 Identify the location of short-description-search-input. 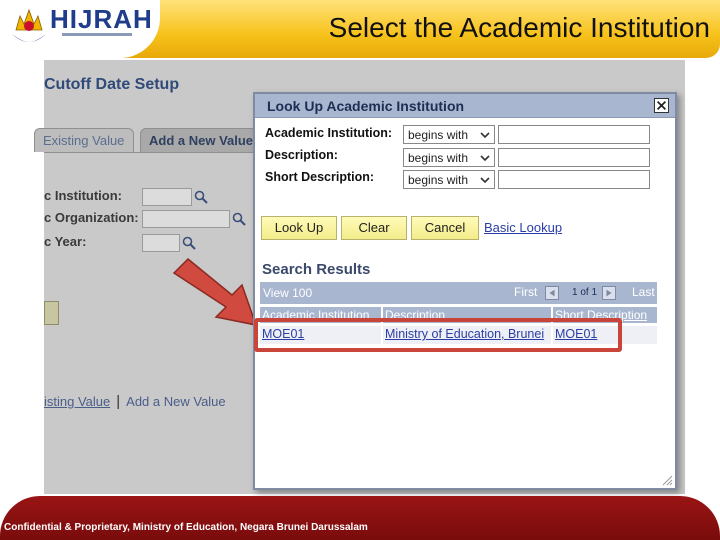
(574, 179).